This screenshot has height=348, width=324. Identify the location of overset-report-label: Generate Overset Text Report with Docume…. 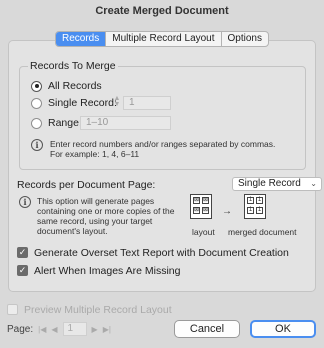
(161, 252).